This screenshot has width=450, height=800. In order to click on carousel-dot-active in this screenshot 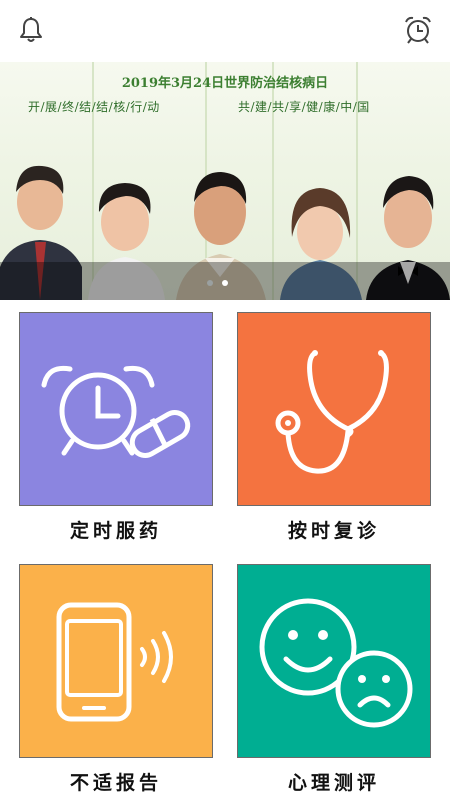, I will do `click(225, 283)`.